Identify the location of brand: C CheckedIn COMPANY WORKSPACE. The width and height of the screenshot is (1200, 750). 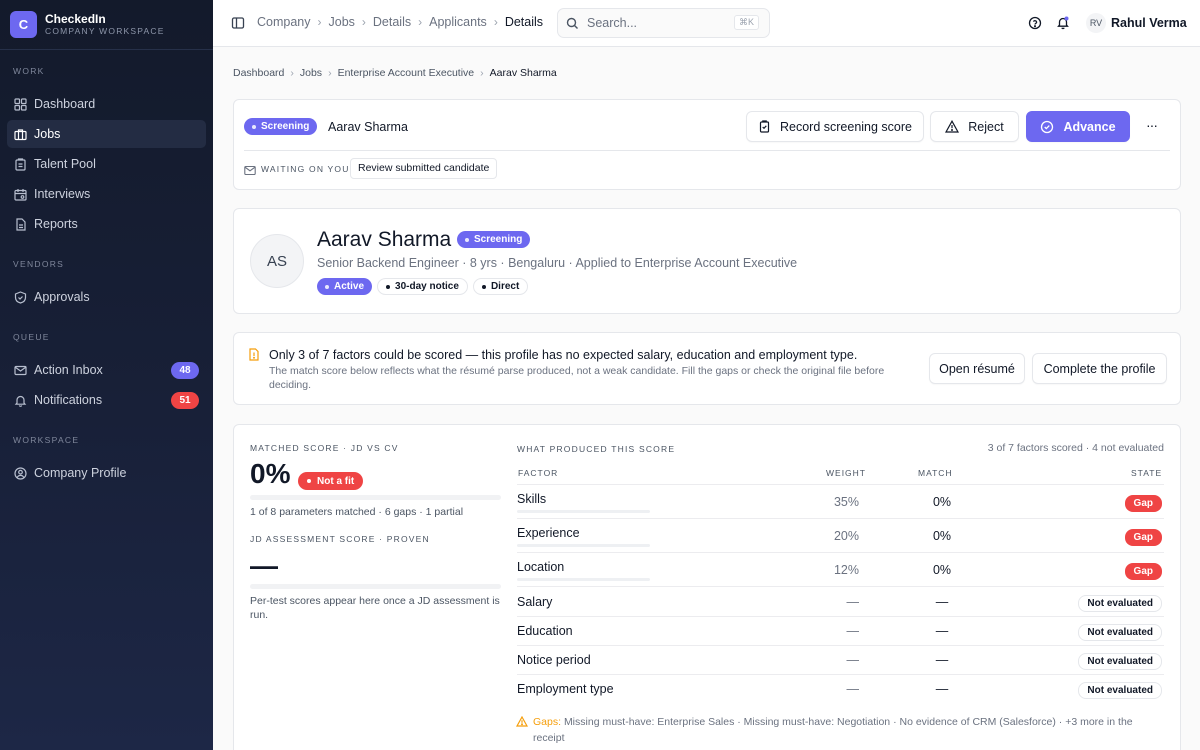
(106, 25).